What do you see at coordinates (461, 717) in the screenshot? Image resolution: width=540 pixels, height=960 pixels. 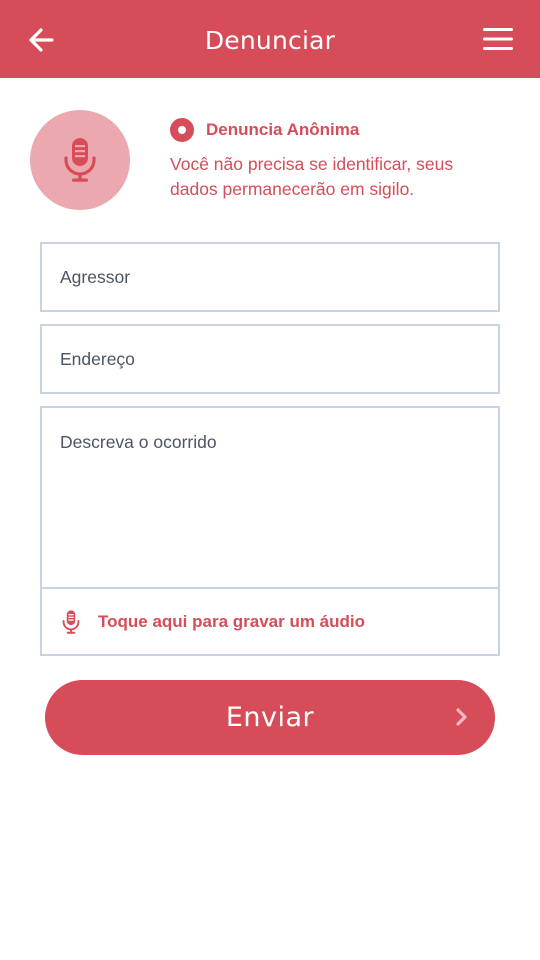 I see `chevron-right-icon` at bounding box center [461, 717].